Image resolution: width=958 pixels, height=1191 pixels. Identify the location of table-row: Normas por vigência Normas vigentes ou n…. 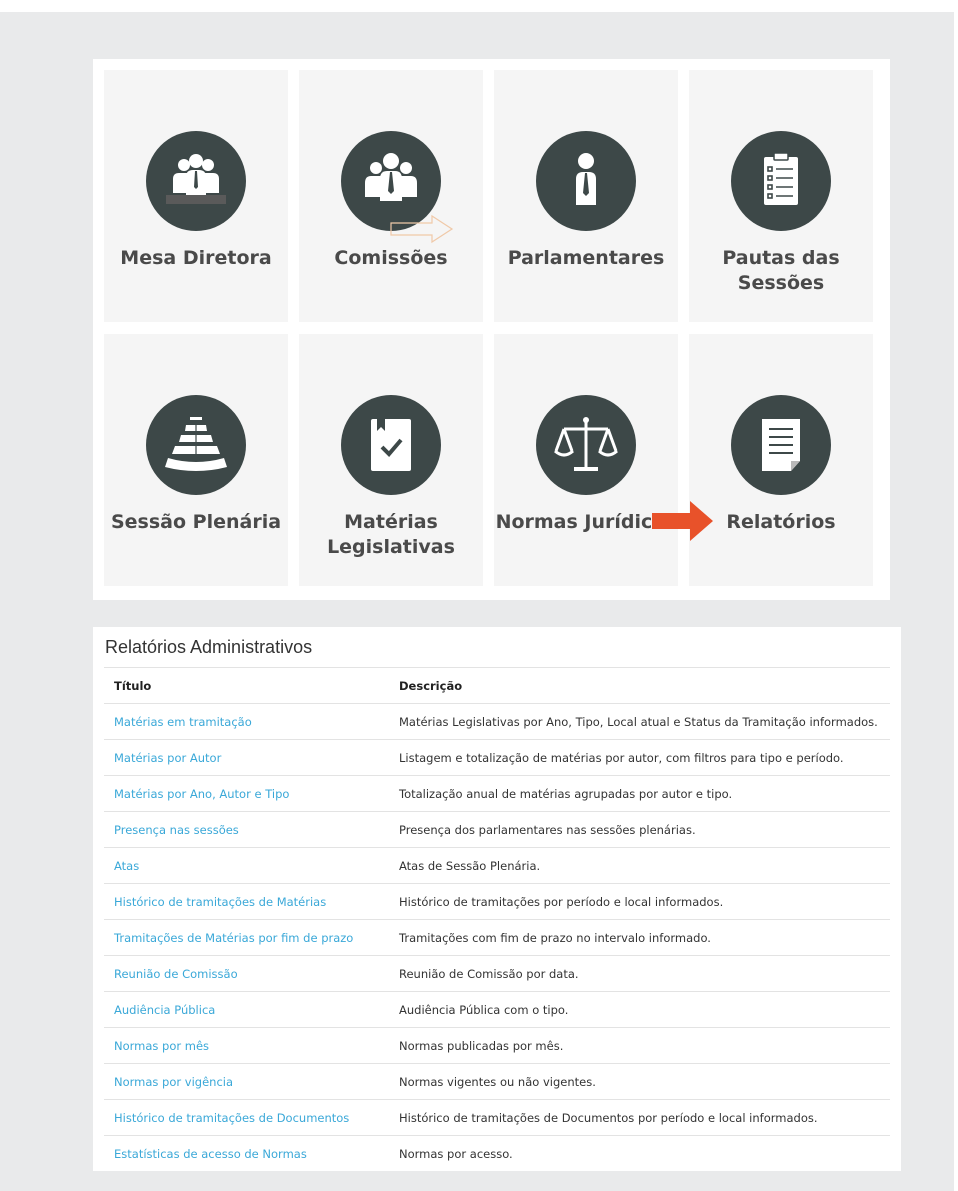
(497, 1081).